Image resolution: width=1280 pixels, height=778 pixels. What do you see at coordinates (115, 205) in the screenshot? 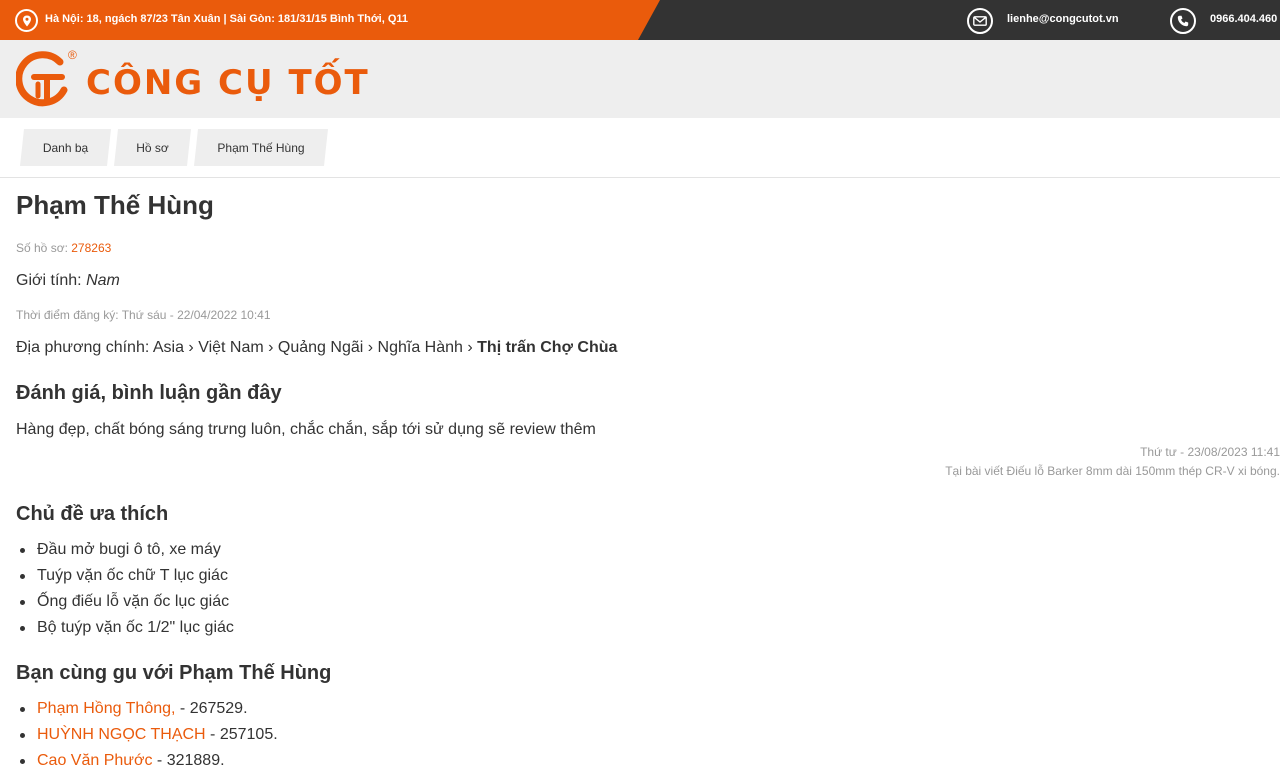
I see `page-title: Phạm Thế Hùng` at bounding box center [115, 205].